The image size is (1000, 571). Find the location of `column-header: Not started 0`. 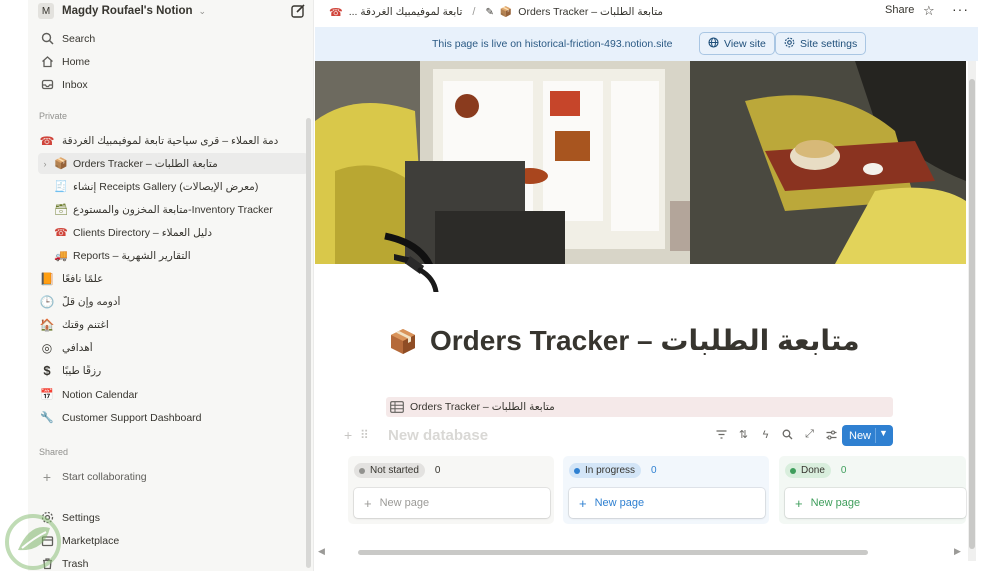

column-header: Not started 0 is located at coordinates (397, 470).